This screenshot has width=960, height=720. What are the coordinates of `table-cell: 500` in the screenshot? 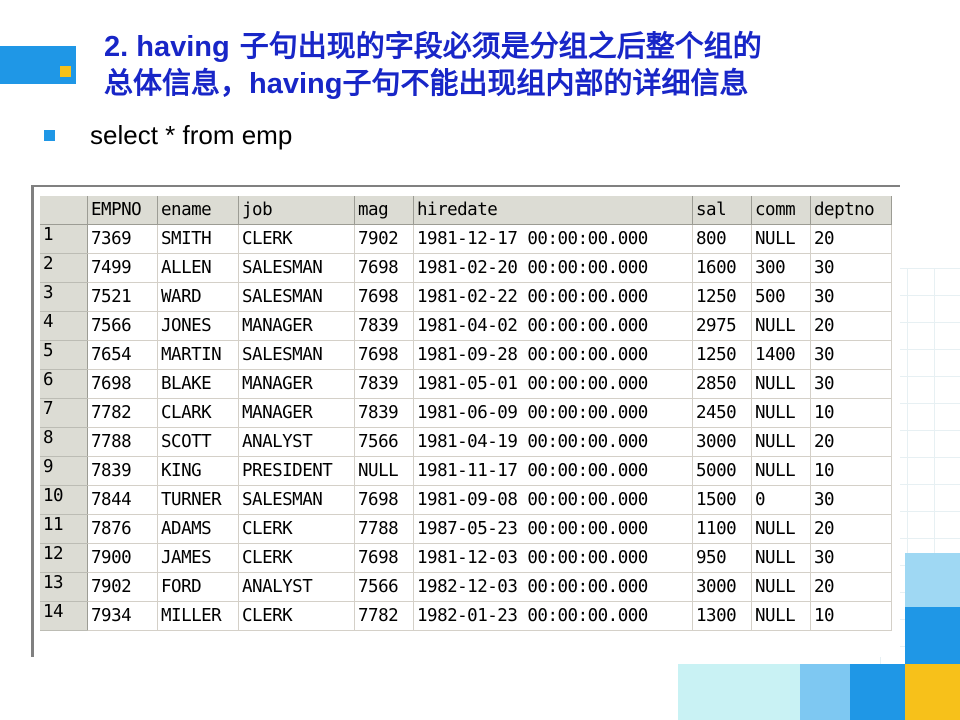 It's located at (781, 297).